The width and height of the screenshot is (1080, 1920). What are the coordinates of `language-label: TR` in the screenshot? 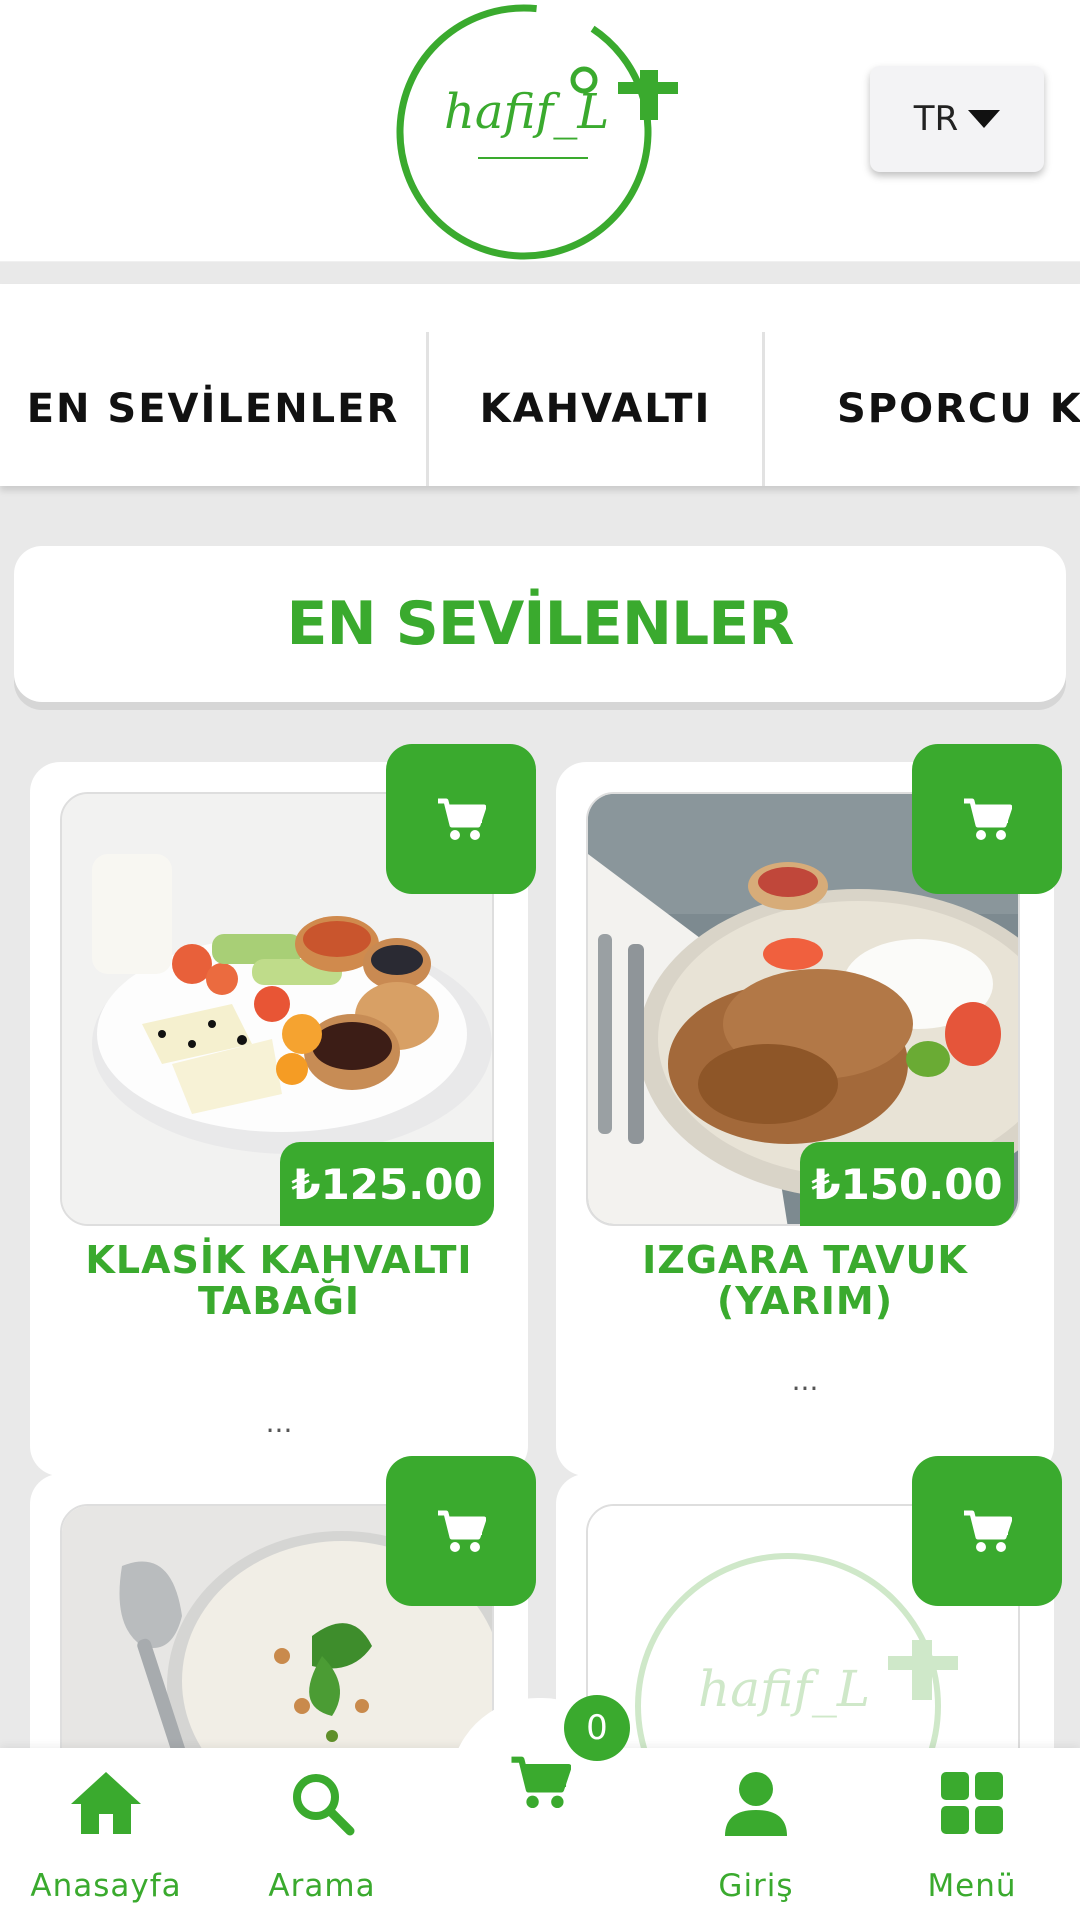 It's located at (936, 119).